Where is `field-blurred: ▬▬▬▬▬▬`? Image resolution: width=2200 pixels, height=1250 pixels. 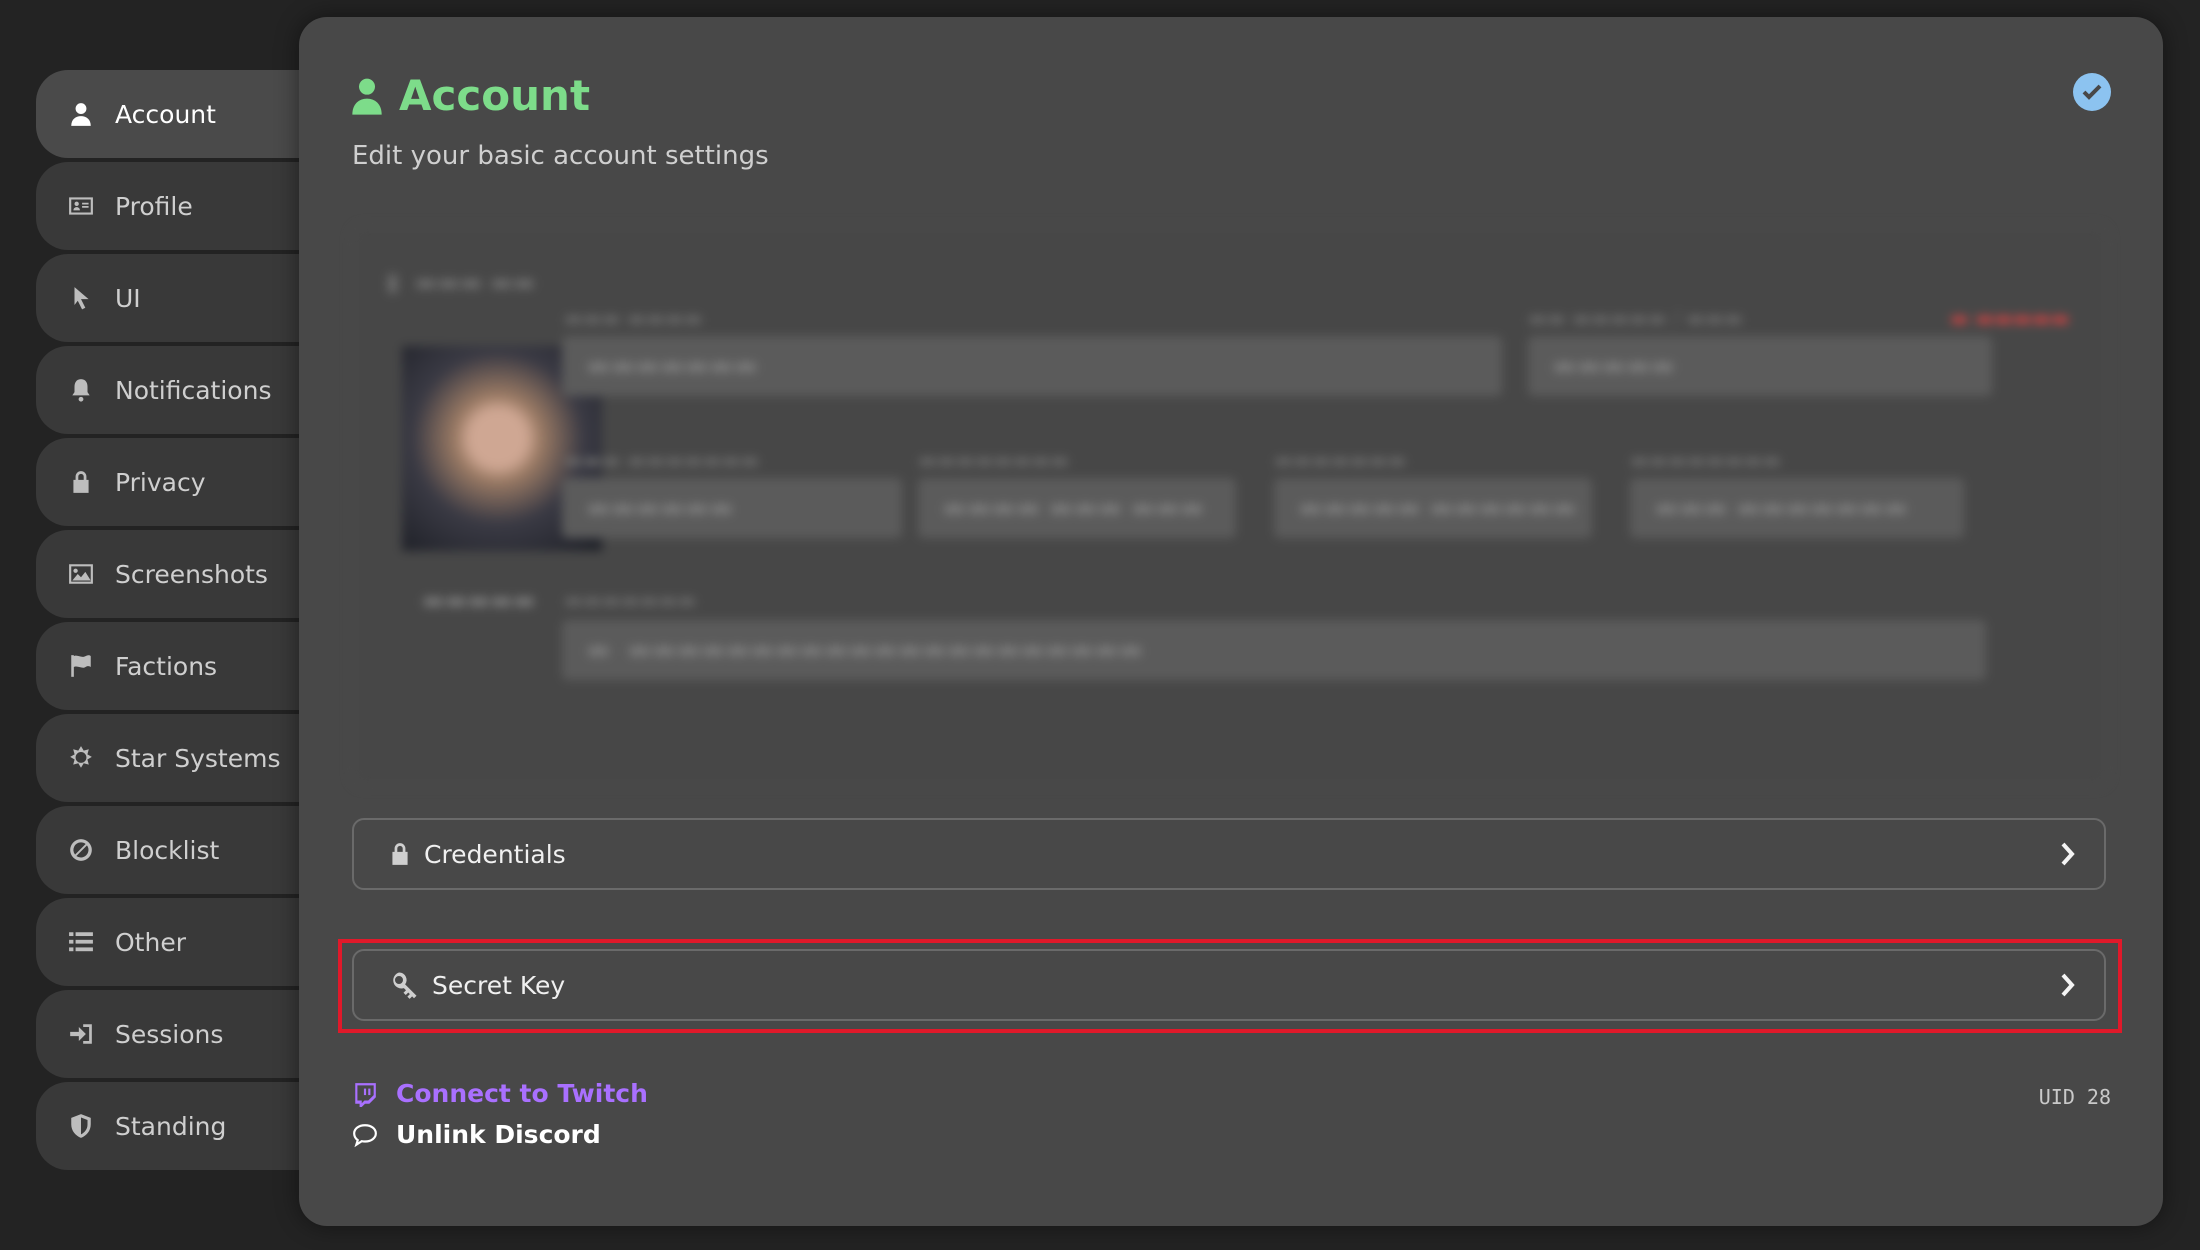 field-blurred: ▬▬▬▬▬▬ is located at coordinates (732, 508).